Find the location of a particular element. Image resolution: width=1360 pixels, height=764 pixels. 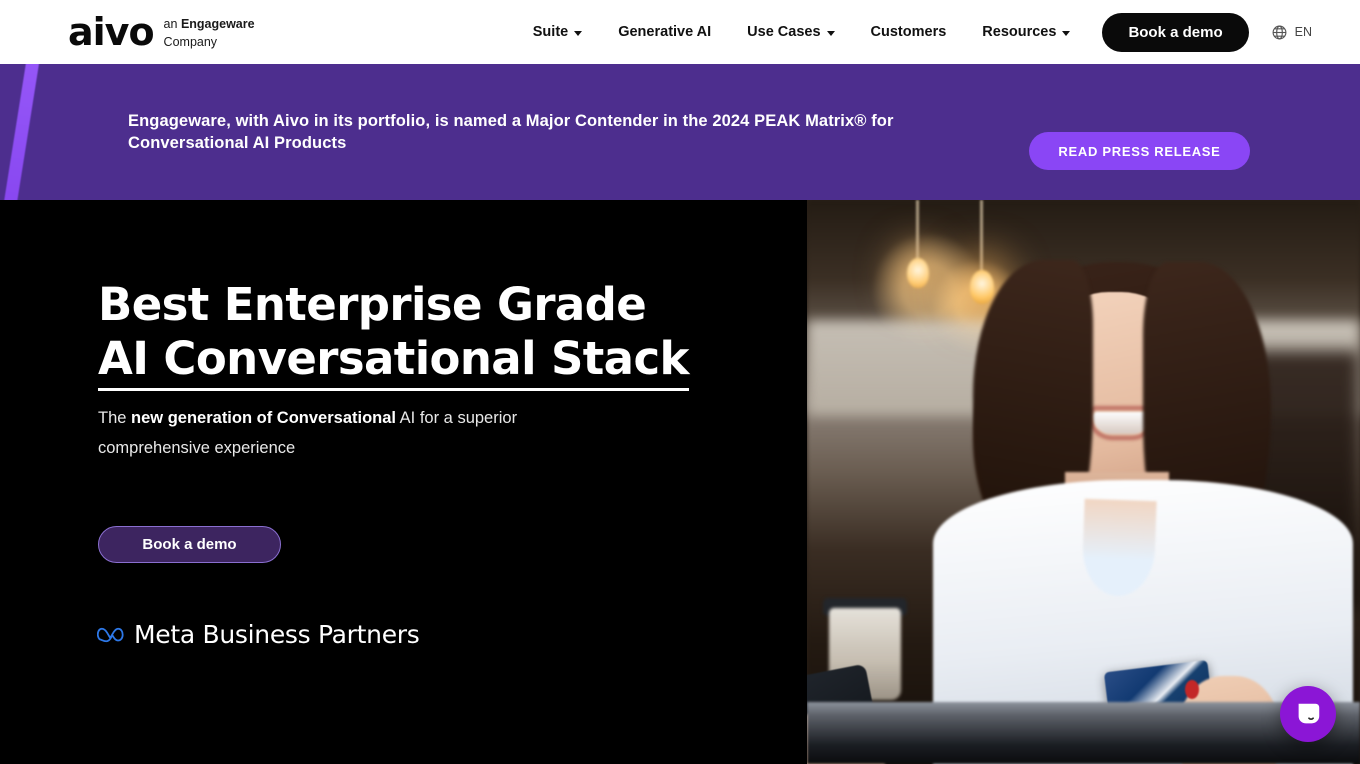

nav-label: Suite is located at coordinates (550, 32).